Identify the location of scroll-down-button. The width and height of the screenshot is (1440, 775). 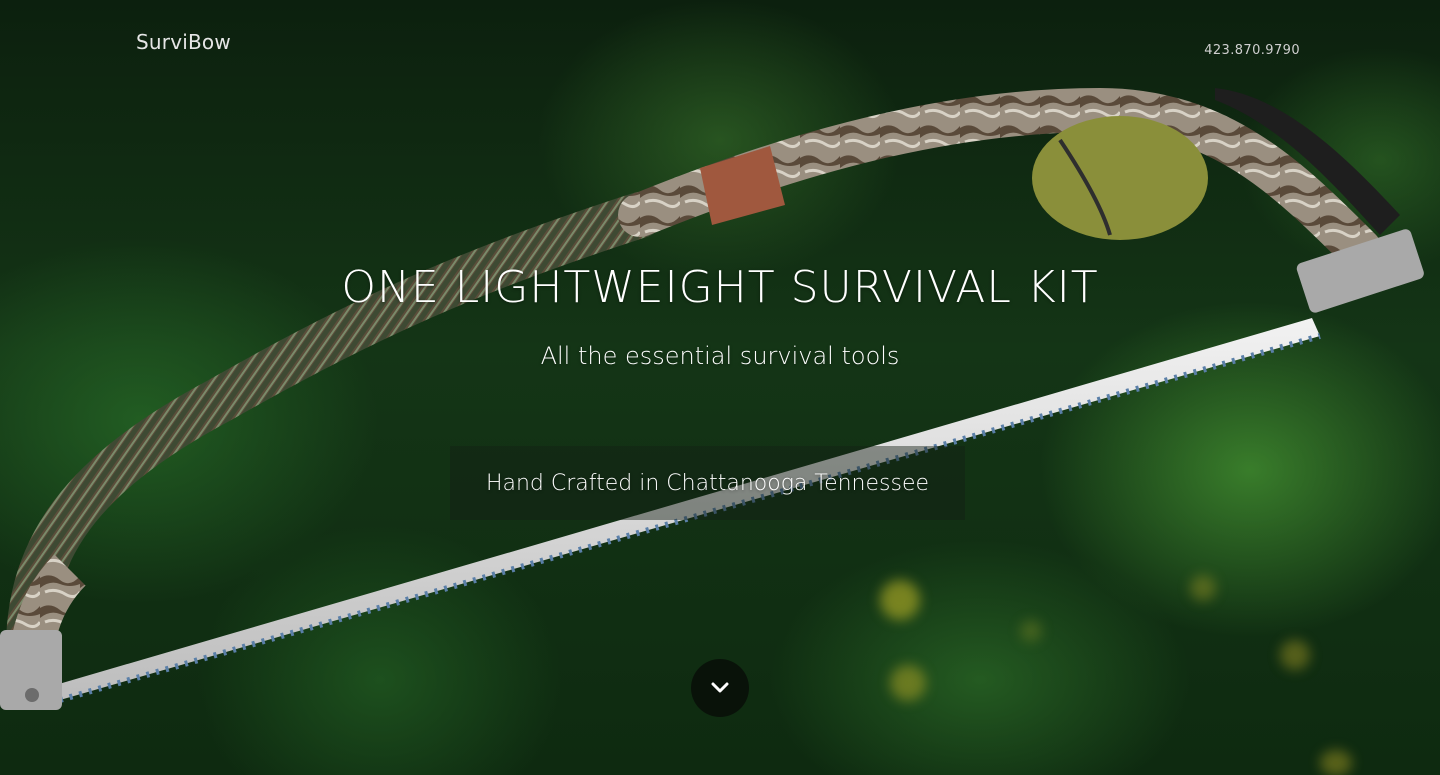
(720, 688).